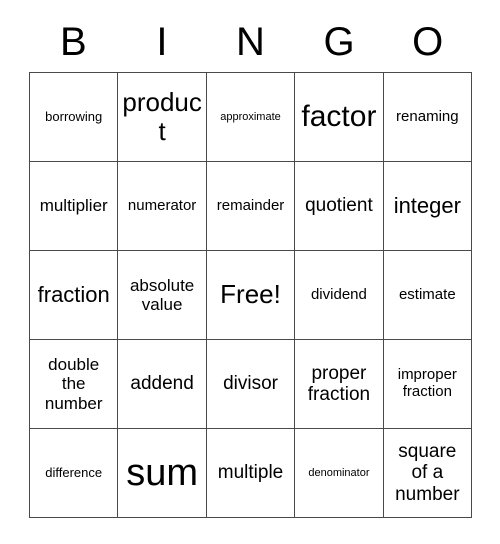  I want to click on bingo-cell: multiple, so click(251, 473).